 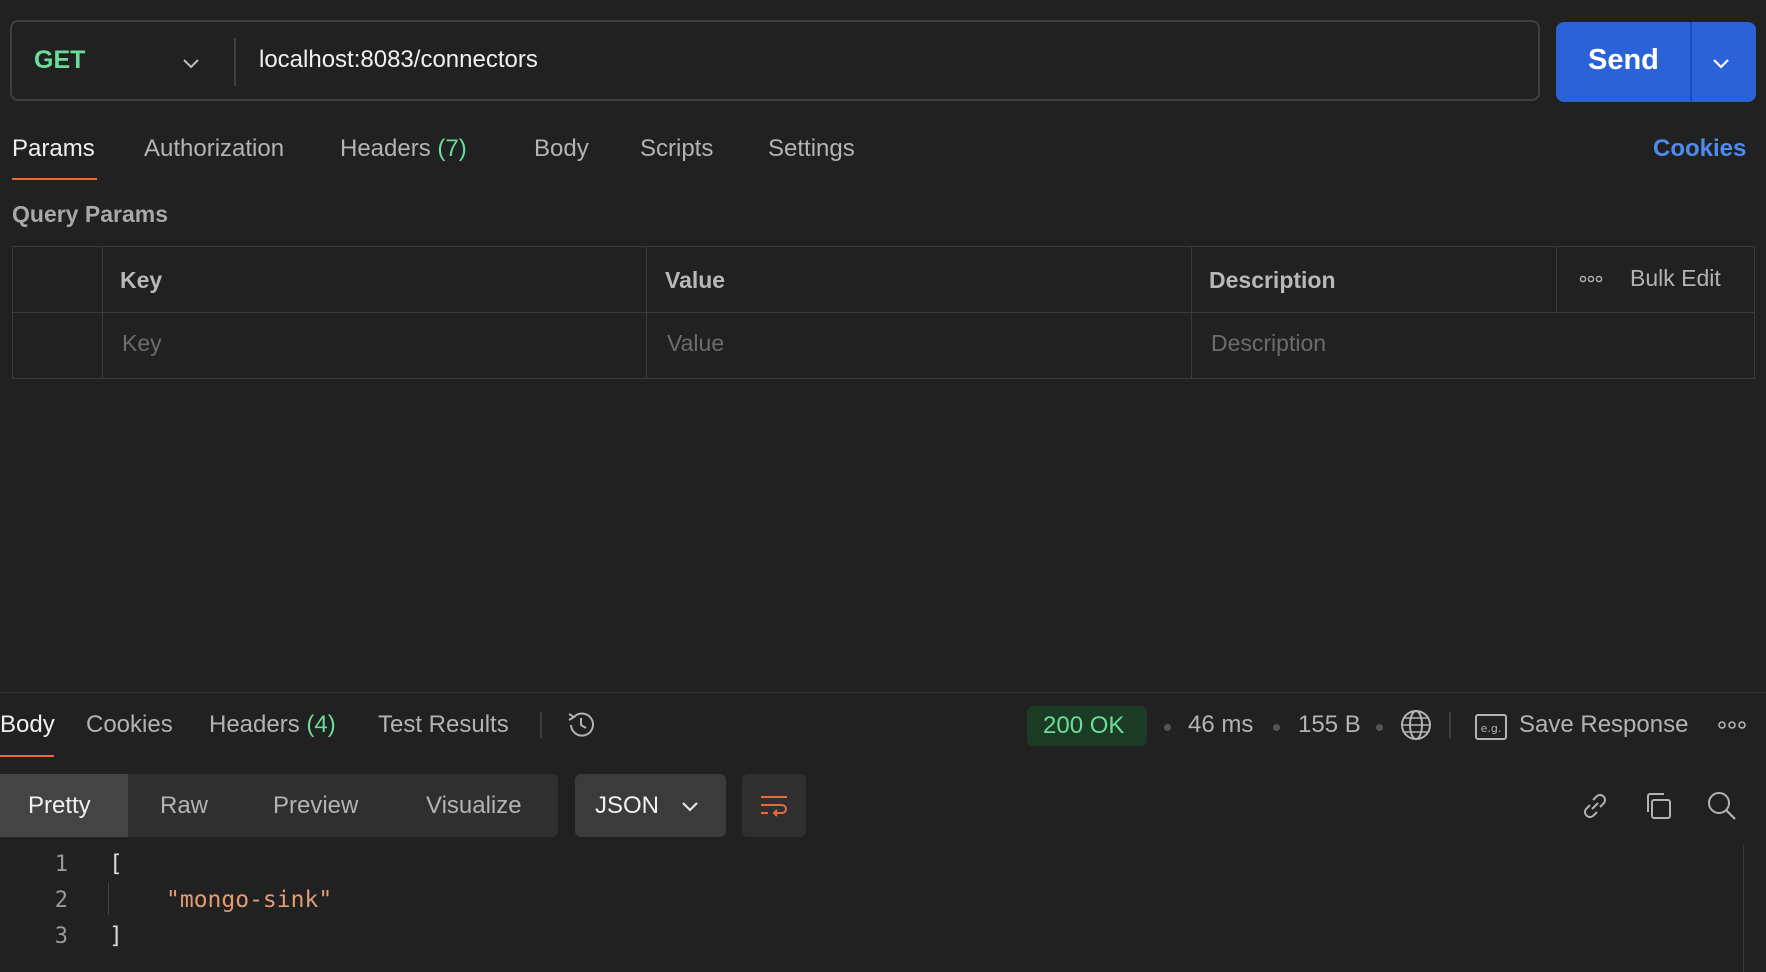 I want to click on wrap-lines-icon, so click(x=774, y=806).